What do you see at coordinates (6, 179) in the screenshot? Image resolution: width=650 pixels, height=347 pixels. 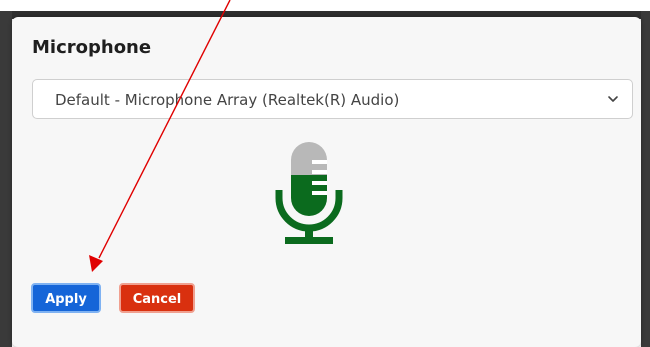 I see `backdrop-left` at bounding box center [6, 179].